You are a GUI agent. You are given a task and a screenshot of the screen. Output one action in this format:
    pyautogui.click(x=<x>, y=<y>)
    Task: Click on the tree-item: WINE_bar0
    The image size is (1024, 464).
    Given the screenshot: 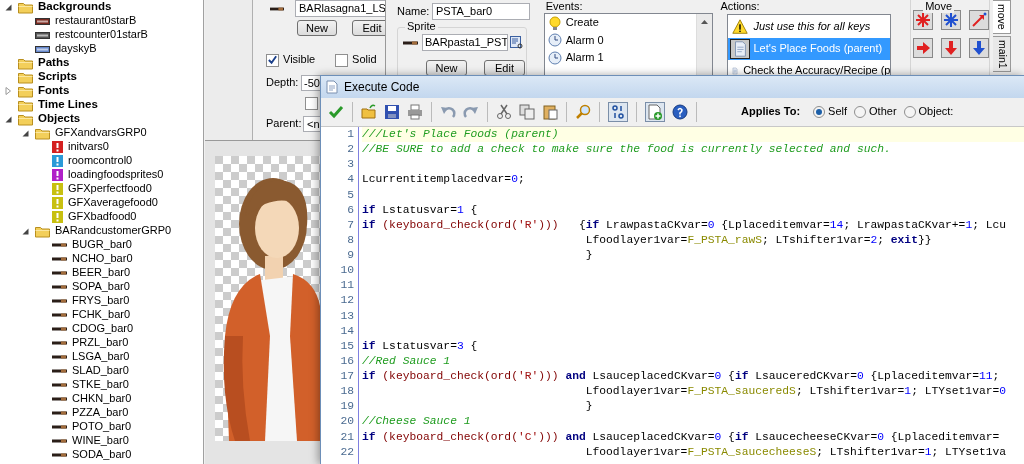 What is the action you would take?
    pyautogui.click(x=100, y=441)
    